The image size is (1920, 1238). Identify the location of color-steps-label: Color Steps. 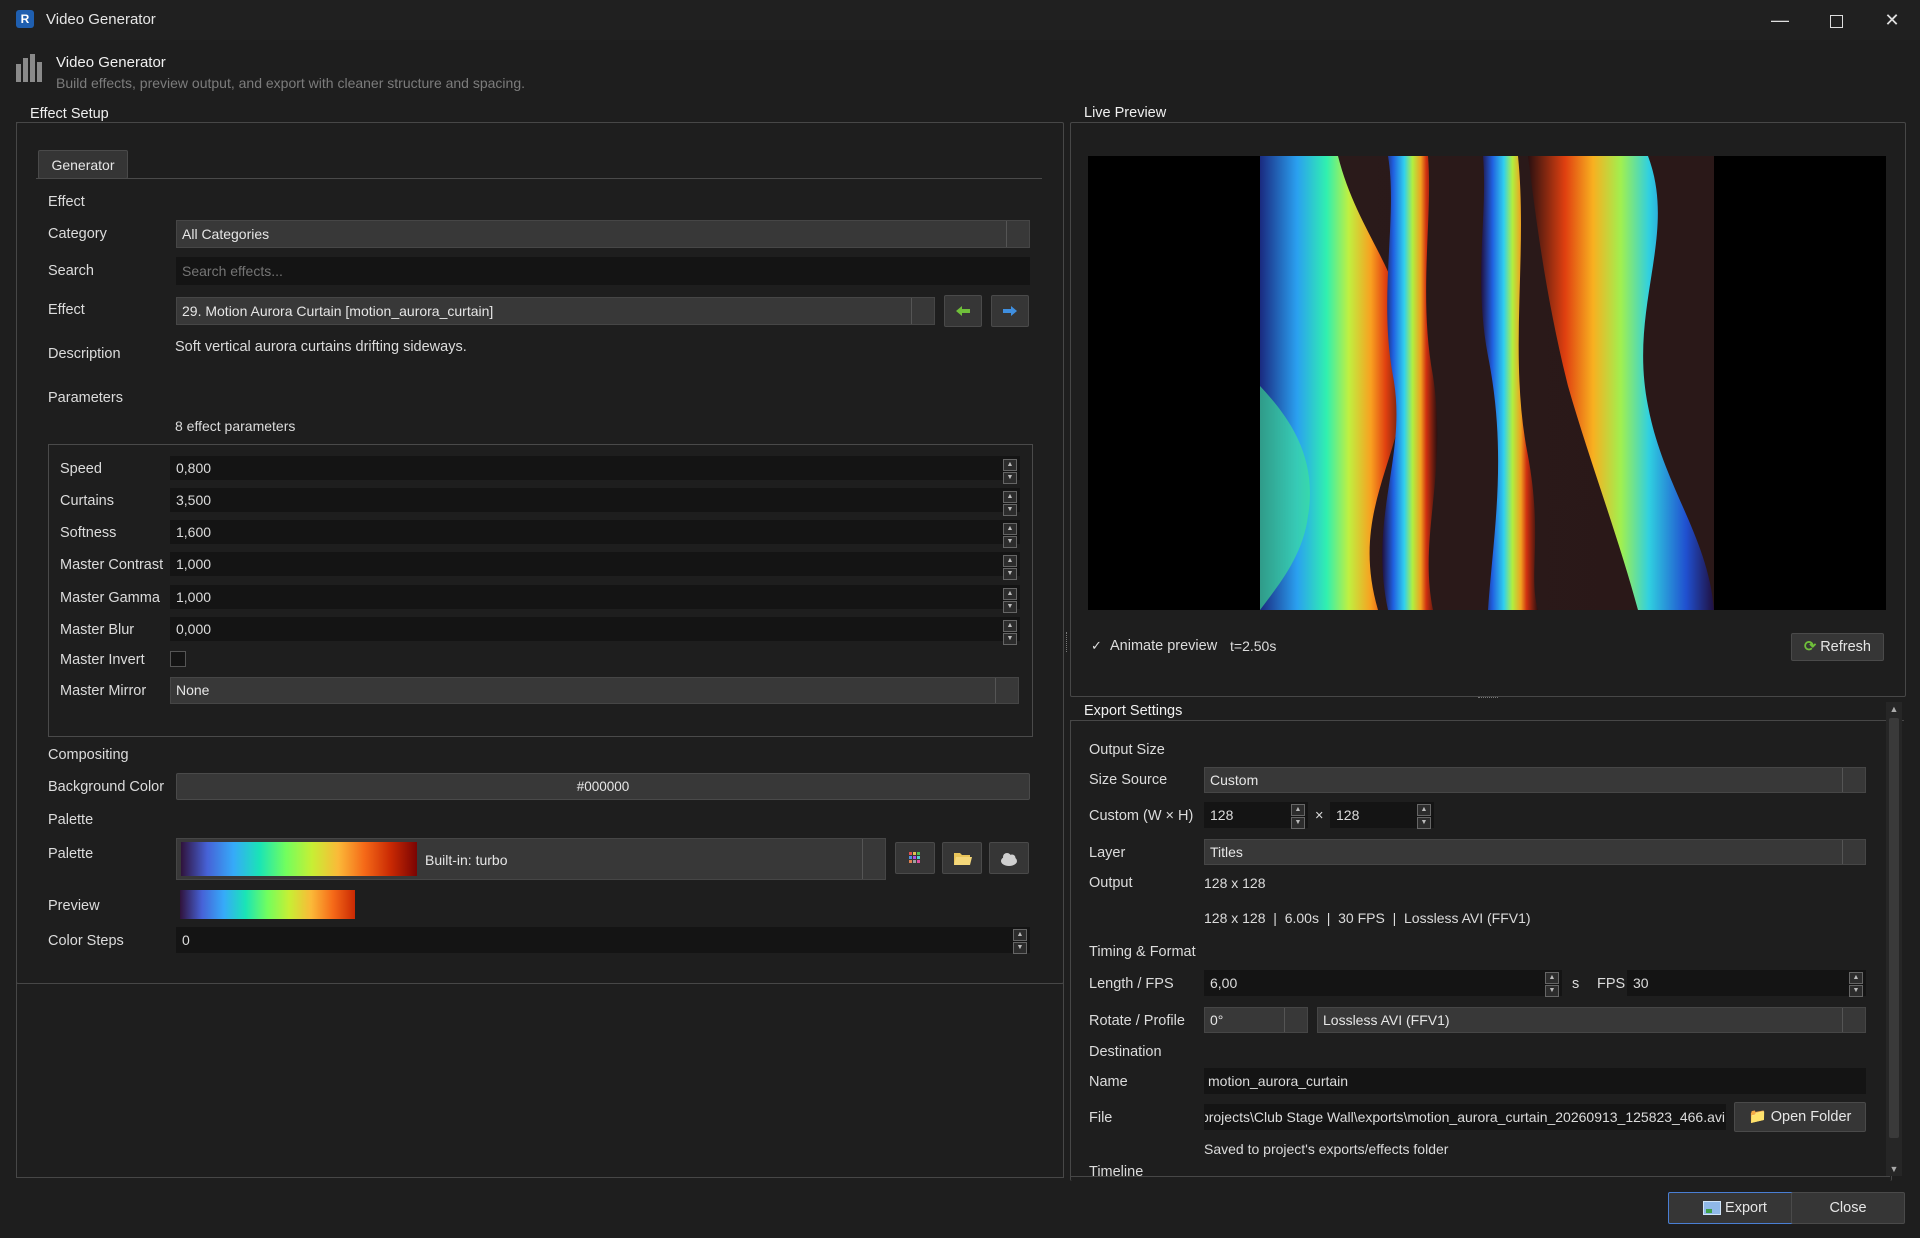
(86, 941).